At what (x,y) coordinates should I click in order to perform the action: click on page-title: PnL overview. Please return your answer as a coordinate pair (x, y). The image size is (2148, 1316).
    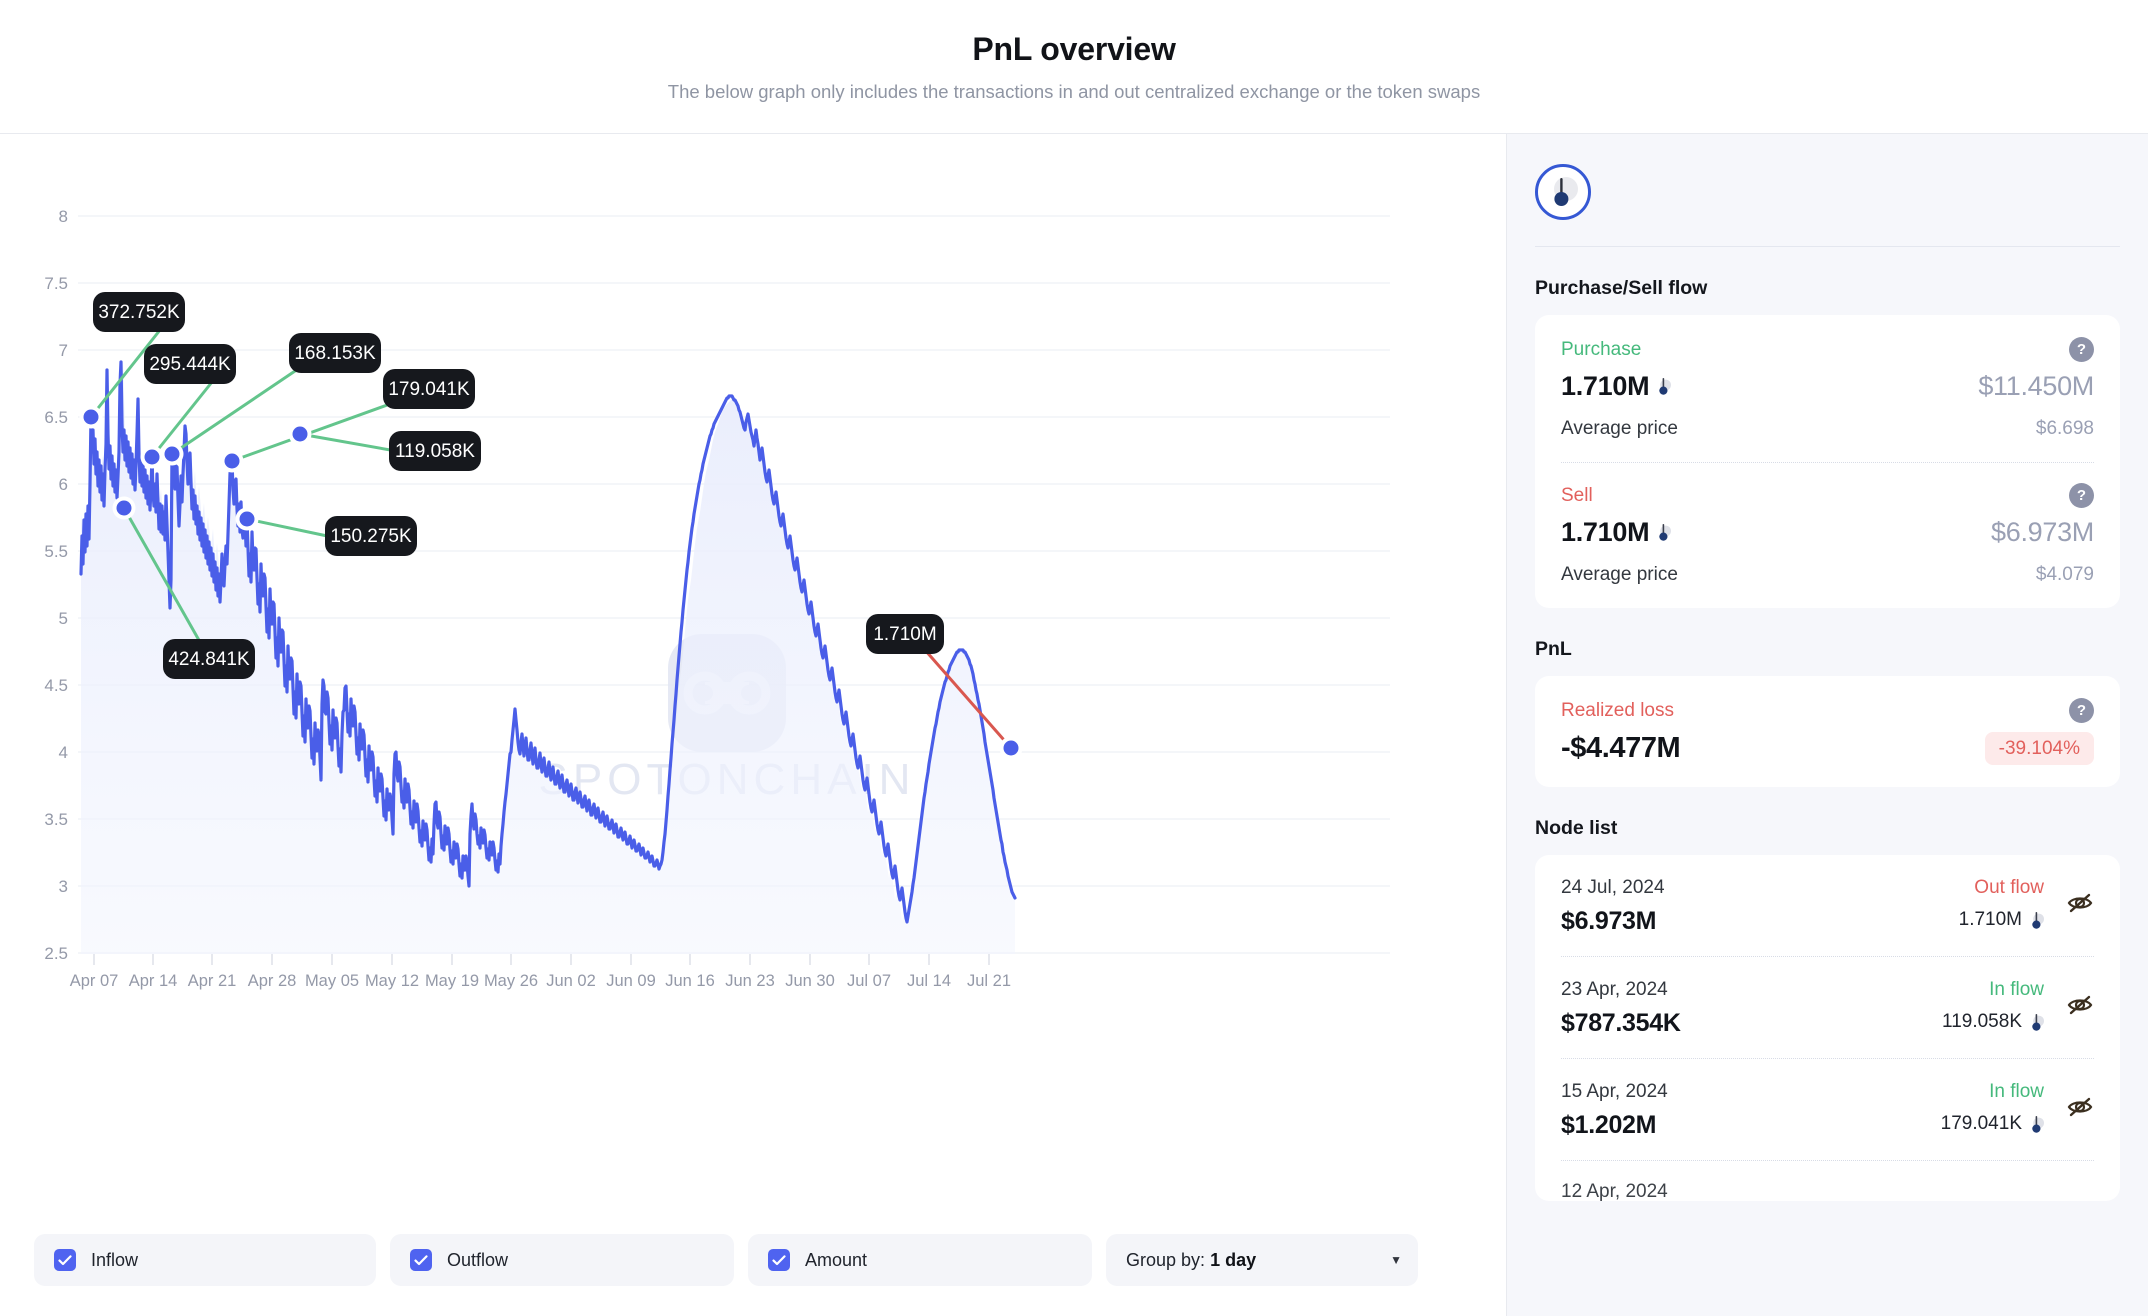
    Looking at the image, I should click on (1074, 49).